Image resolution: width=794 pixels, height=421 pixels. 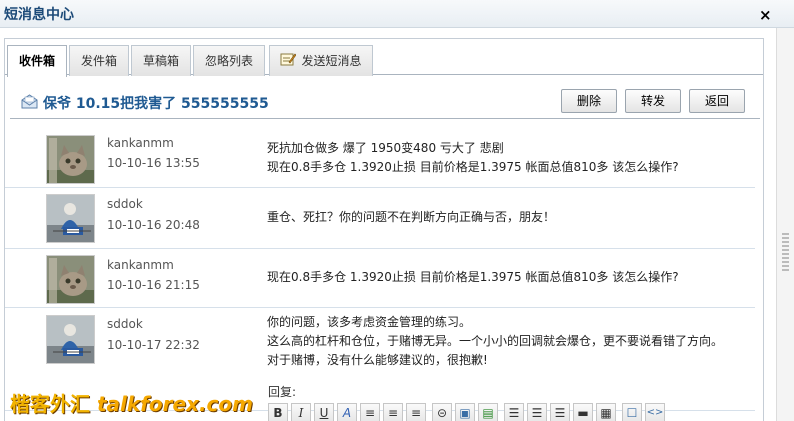 I want to click on unordered-list-icon: ☰, so click(x=537, y=412).